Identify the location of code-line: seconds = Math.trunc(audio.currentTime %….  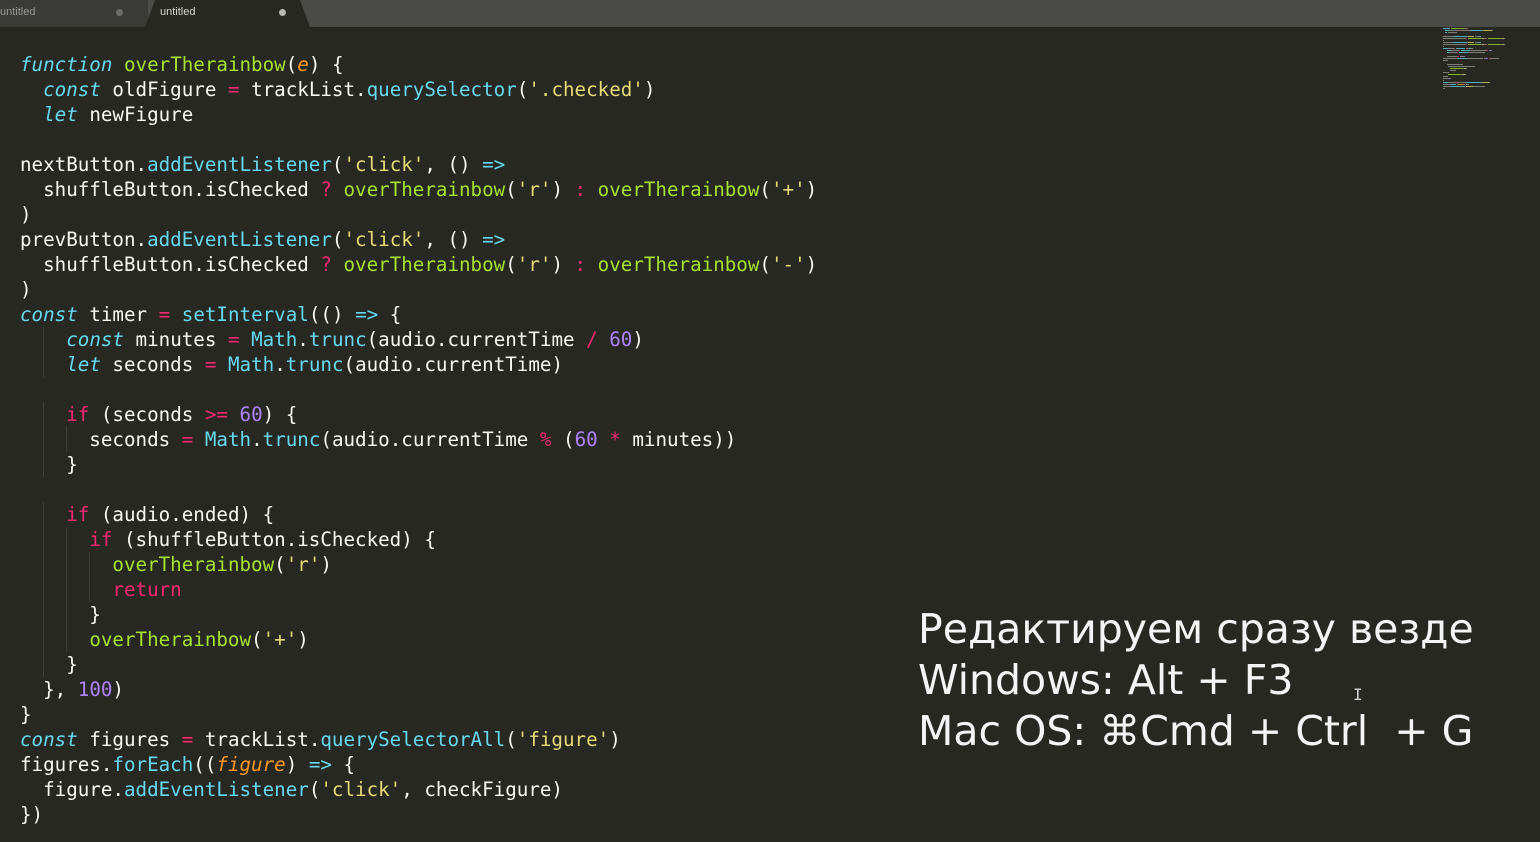
(418, 439).